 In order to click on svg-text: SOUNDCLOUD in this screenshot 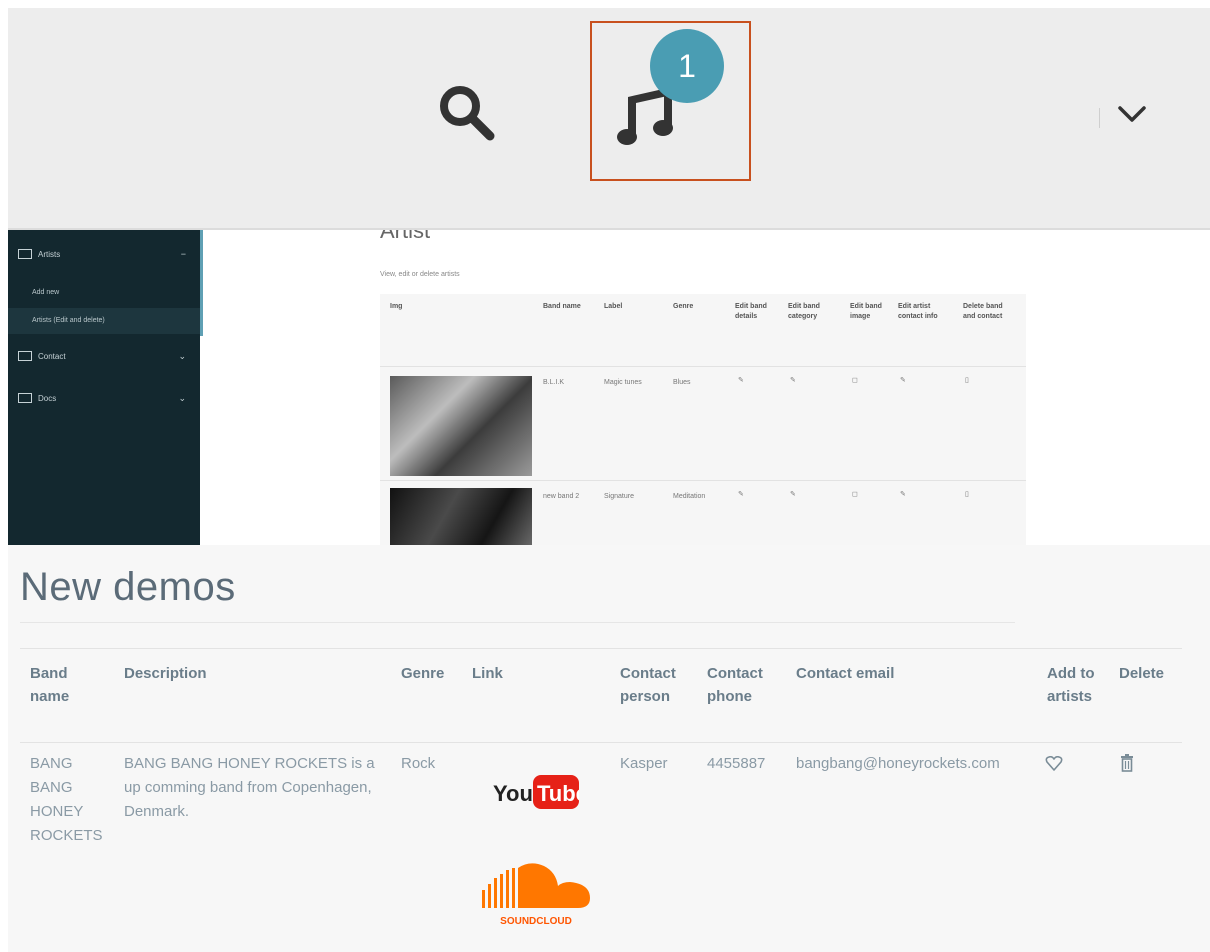, I will do `click(536, 921)`.